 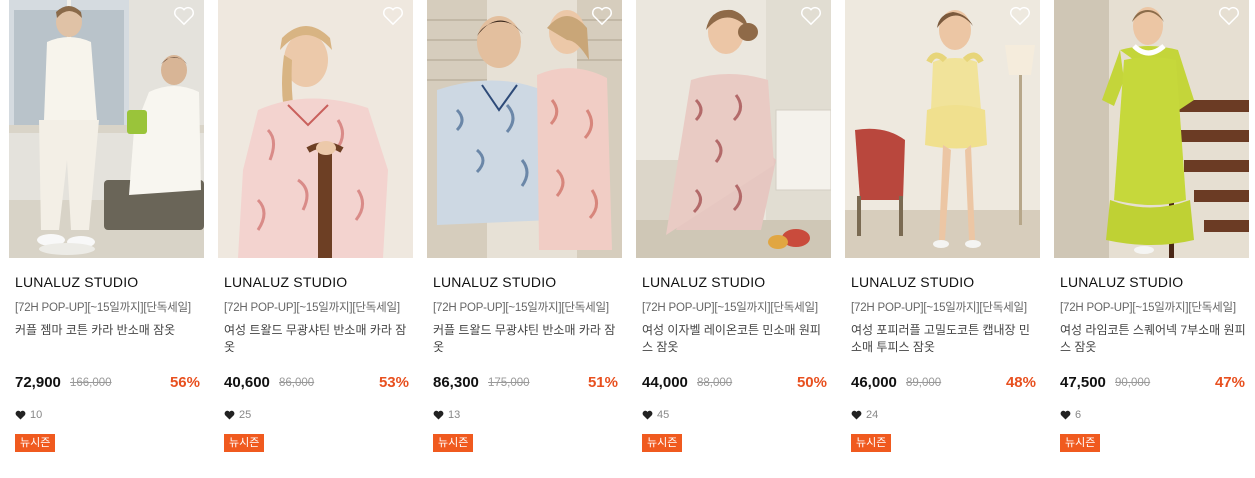 I want to click on sale-price: 86,300, so click(x=456, y=382).